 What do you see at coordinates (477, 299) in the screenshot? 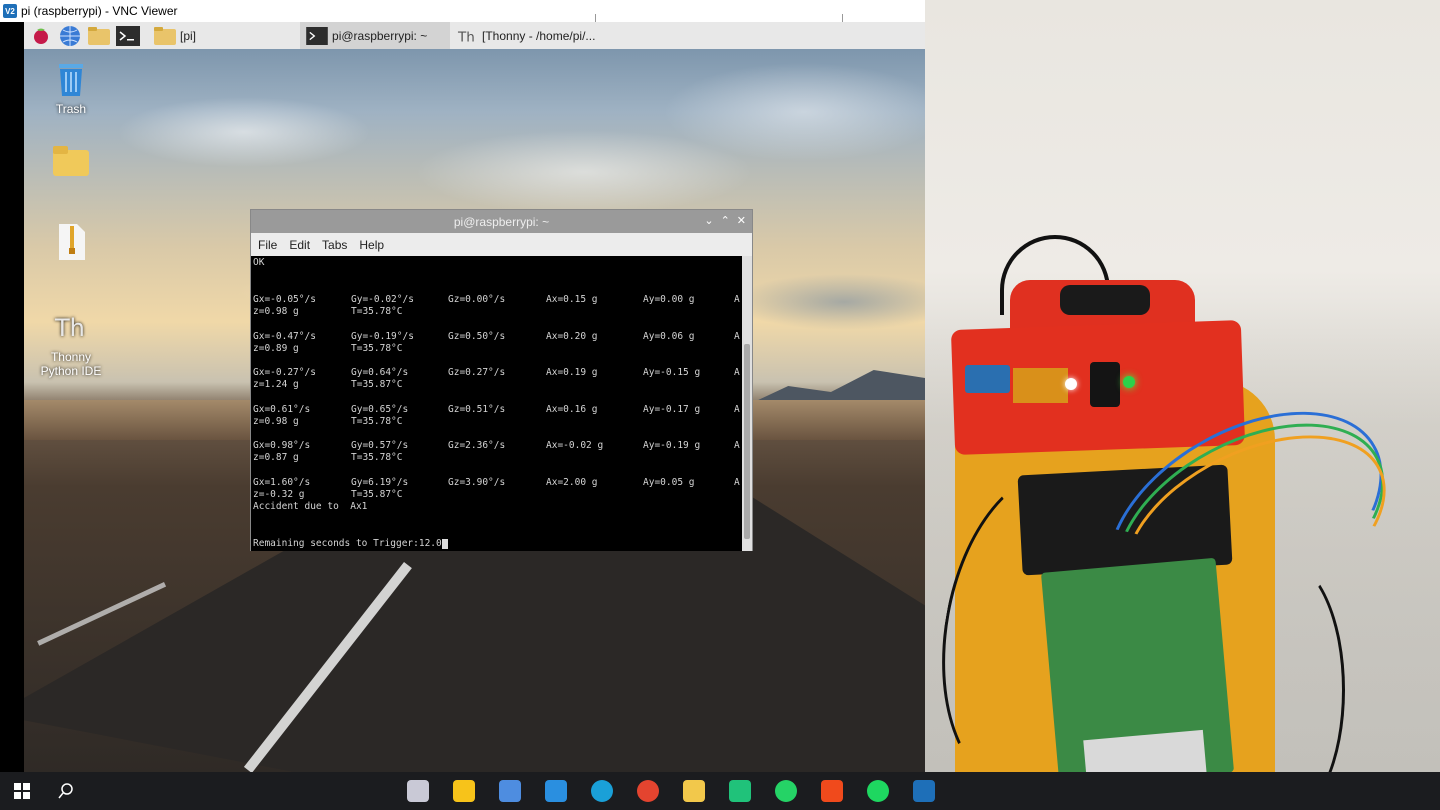
I see `reading-gz: Gz=0.00°/s` at bounding box center [477, 299].